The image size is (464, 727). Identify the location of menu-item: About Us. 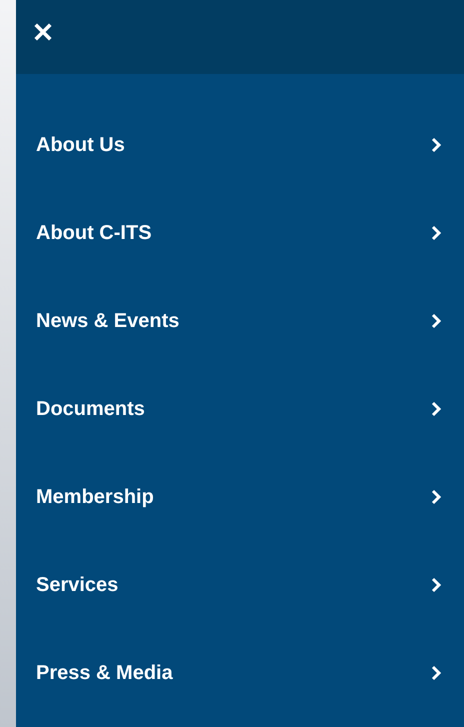
(240, 145).